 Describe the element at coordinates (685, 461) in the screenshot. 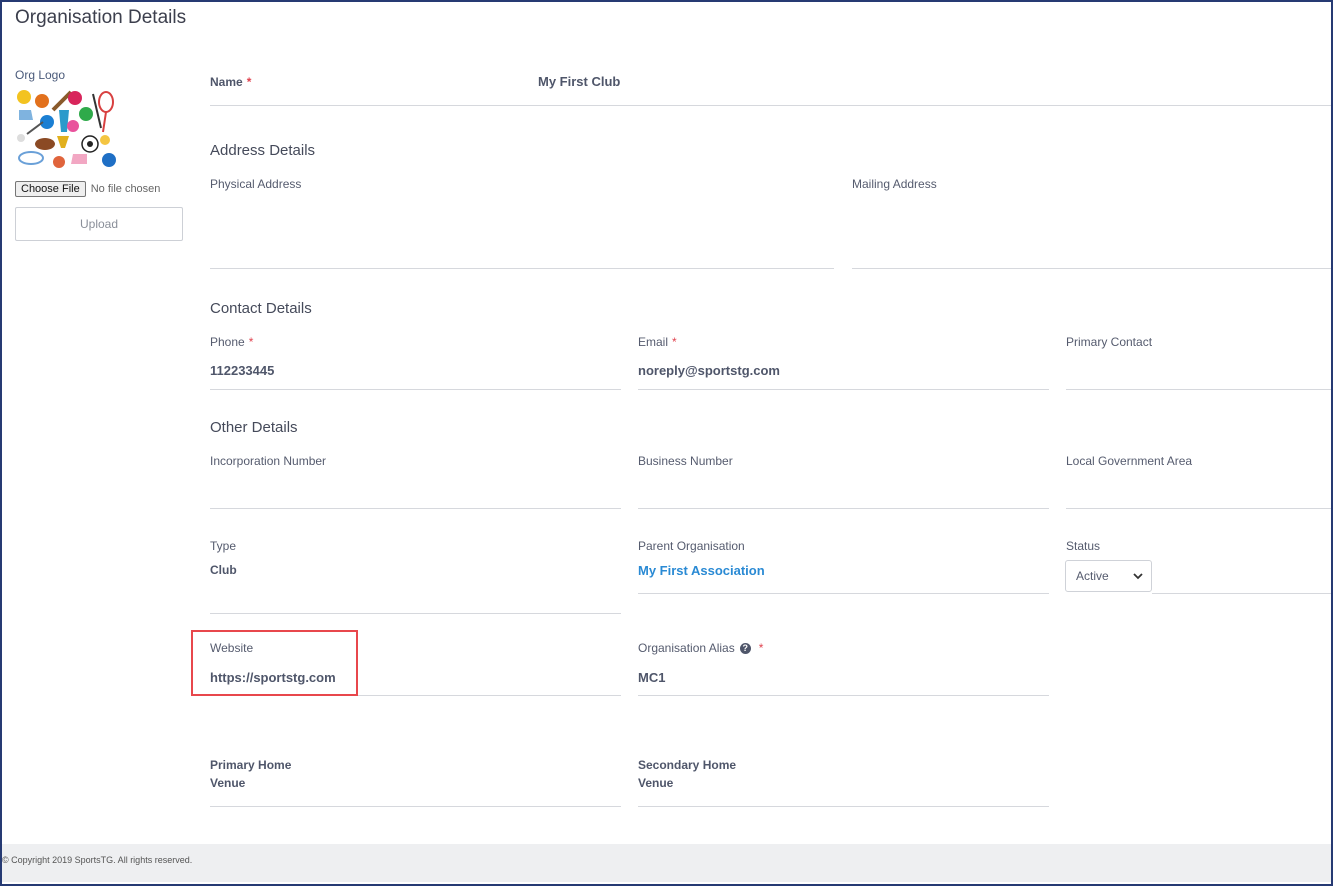

I see `business-number-label: Business Number` at that location.